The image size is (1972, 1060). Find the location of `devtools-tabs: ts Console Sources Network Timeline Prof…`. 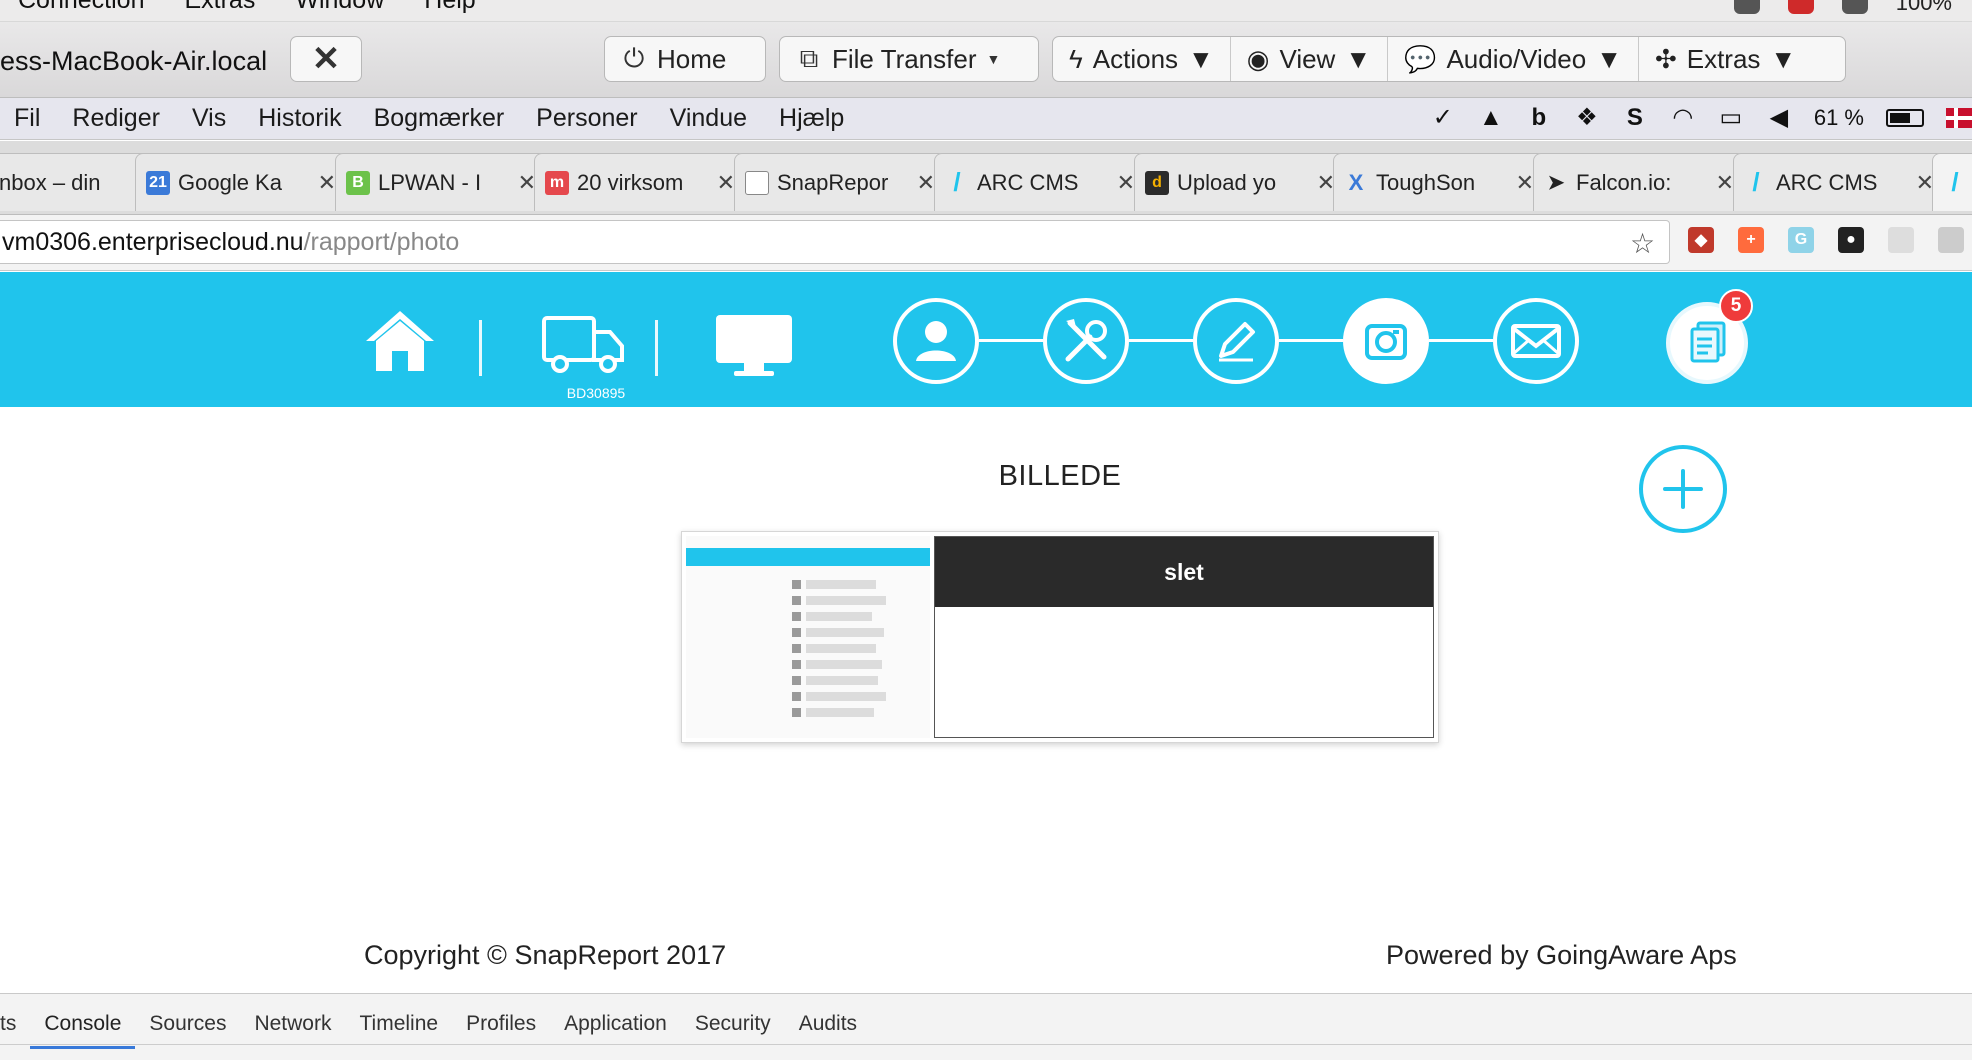

devtools-tabs: ts Console Sources Network Timeline Prof… is located at coordinates (435, 1029).